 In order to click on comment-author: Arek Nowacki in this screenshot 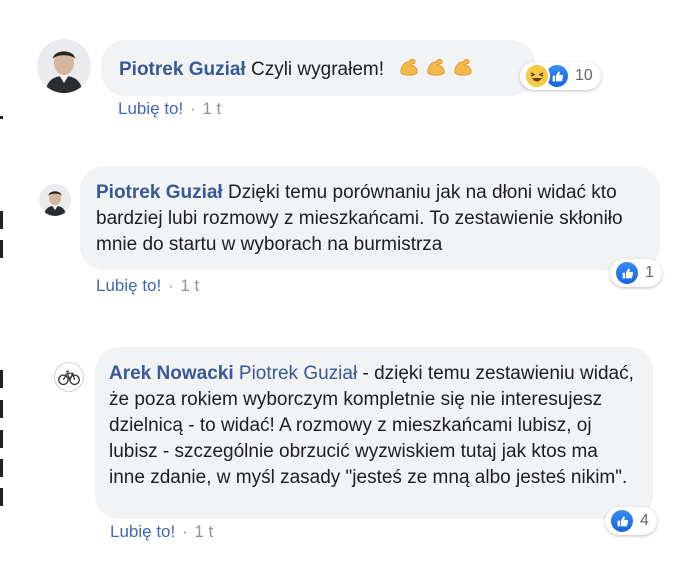, I will do `click(171, 373)`.